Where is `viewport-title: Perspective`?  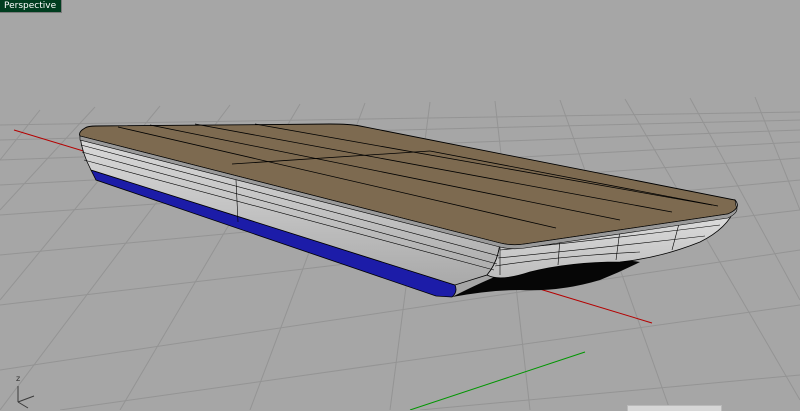 viewport-title: Perspective is located at coordinates (31, 6).